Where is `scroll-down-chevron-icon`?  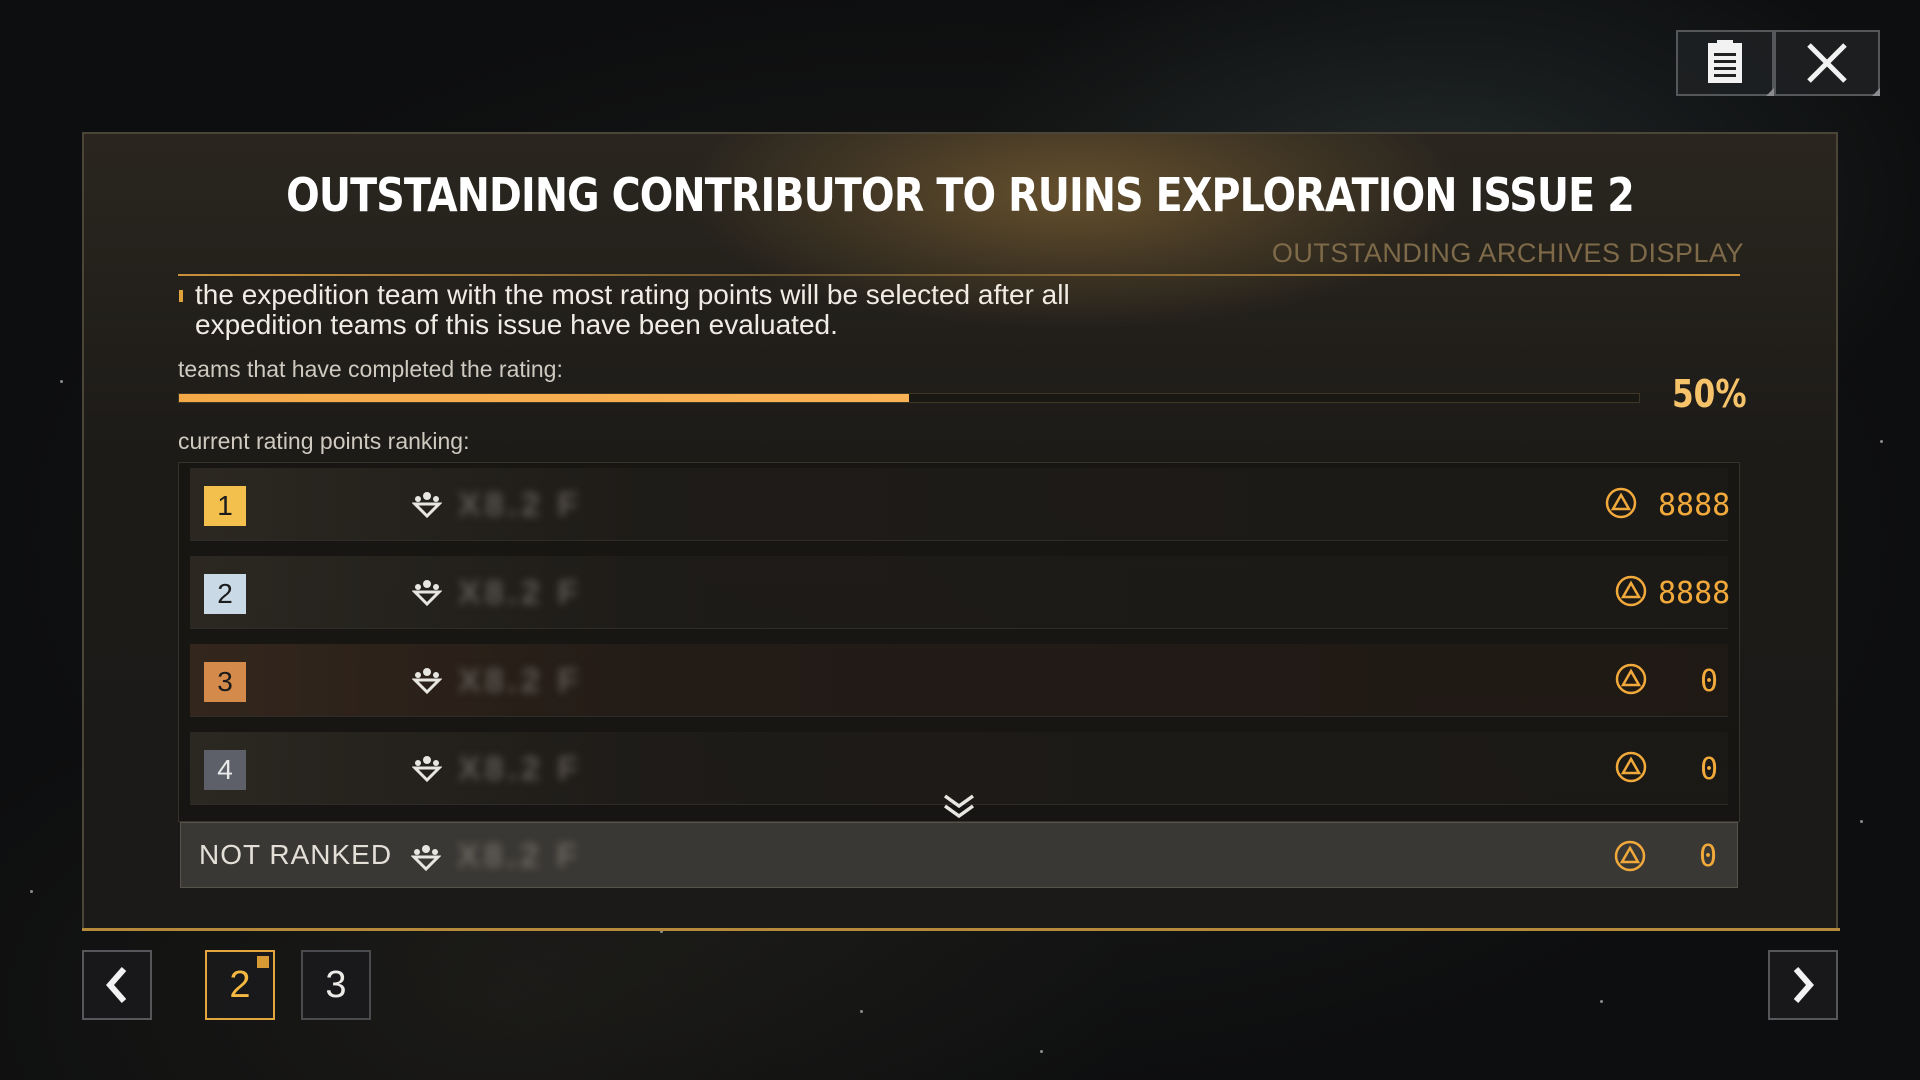
scroll-down-chevron-icon is located at coordinates (959, 807).